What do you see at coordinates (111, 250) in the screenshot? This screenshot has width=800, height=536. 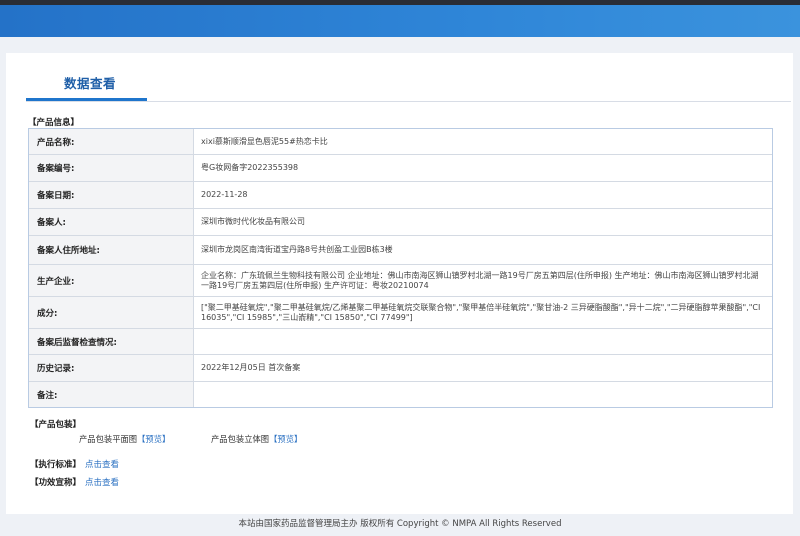 I see `row-label: 备案人住所地址:` at bounding box center [111, 250].